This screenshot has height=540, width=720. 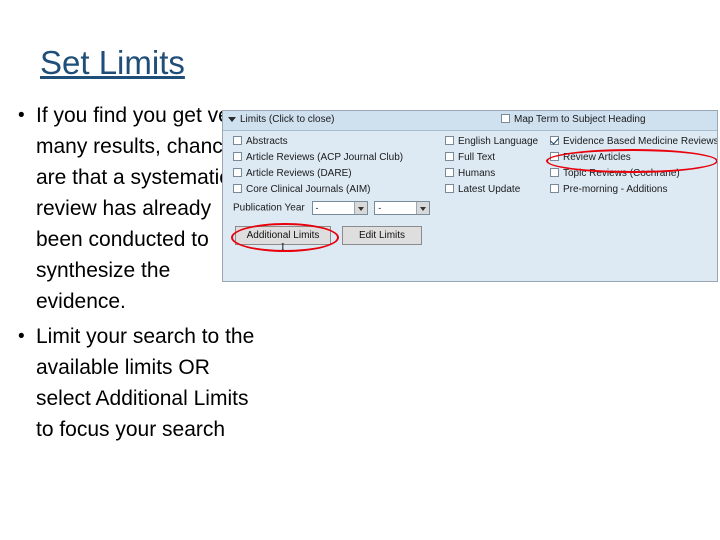 I want to click on publication-year-from-value: -, so click(x=317, y=208).